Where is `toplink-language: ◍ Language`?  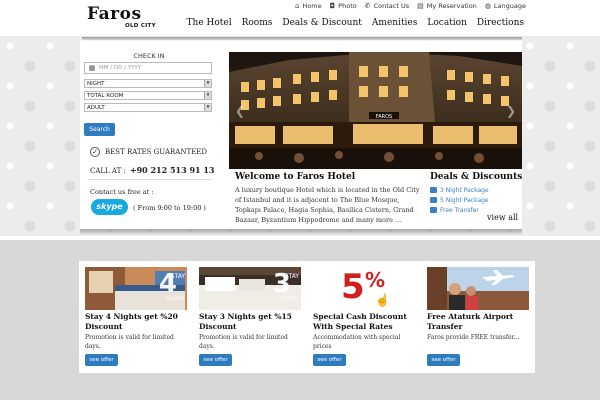 toplink-language: ◍ Language is located at coordinates (505, 6).